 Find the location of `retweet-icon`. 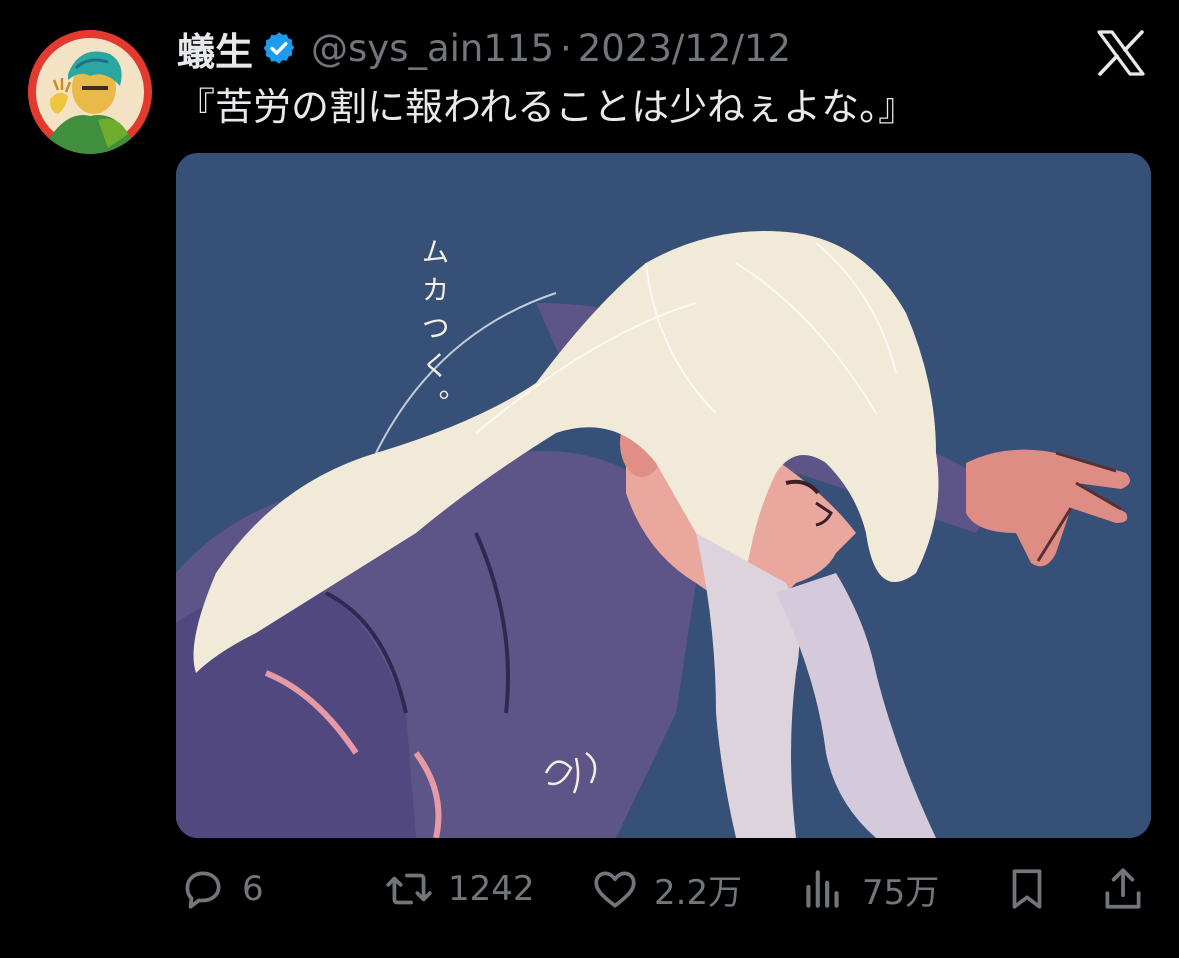

retweet-icon is located at coordinates (409, 889).